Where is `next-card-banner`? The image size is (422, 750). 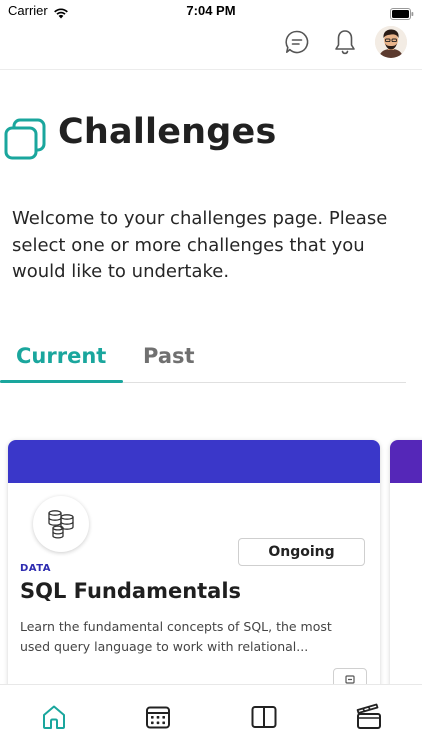 next-card-banner is located at coordinates (406, 461).